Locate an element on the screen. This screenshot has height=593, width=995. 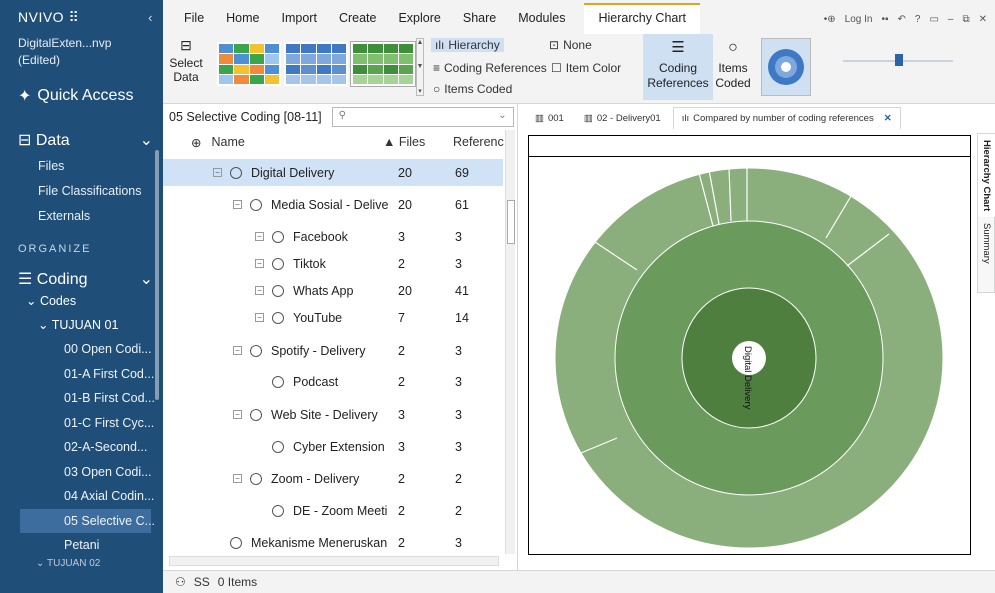
side-tab-summary: Summary is located at coordinates (986, 243).